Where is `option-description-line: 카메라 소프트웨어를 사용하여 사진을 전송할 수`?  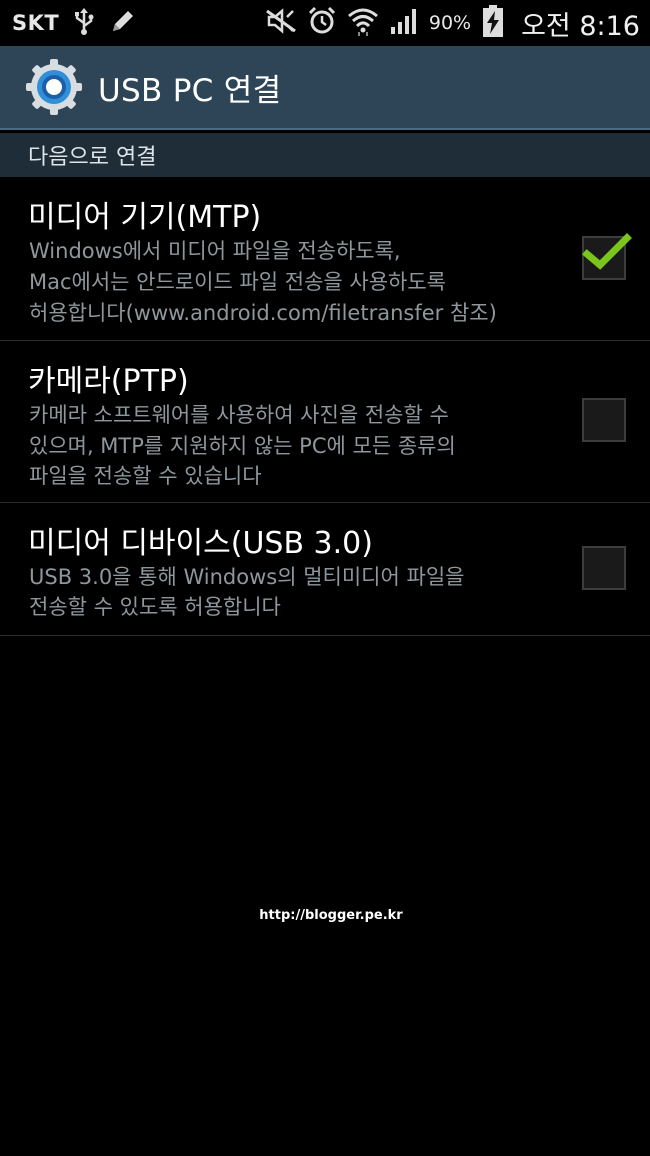 option-description-line: 카메라 소프트웨어를 사용하여 사진을 전송할 수 is located at coordinates (239, 415).